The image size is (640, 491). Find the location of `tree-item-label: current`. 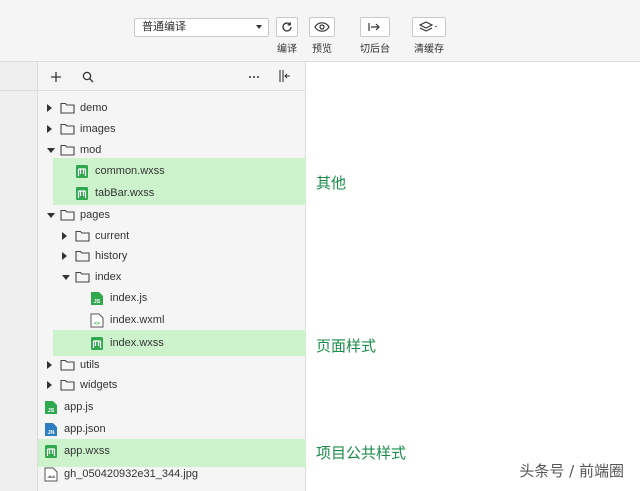

tree-item-label: current is located at coordinates (112, 236).